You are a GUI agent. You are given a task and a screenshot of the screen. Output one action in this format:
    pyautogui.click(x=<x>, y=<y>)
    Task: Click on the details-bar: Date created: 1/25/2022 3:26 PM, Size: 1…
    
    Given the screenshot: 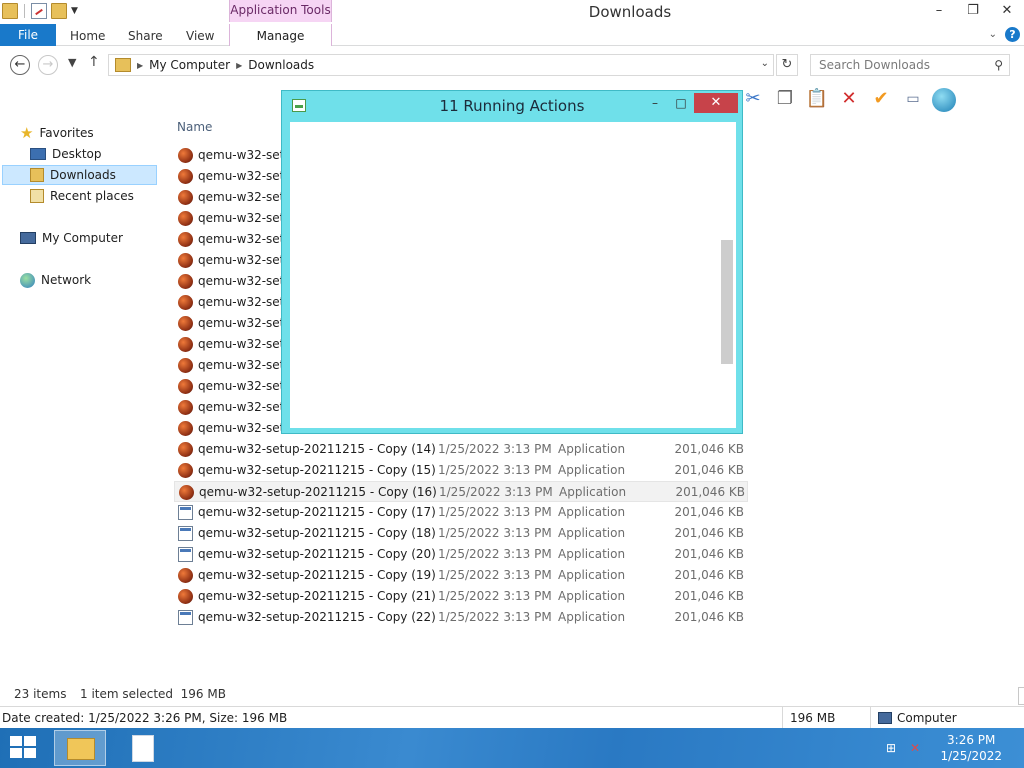 What is the action you would take?
    pyautogui.click(x=512, y=717)
    